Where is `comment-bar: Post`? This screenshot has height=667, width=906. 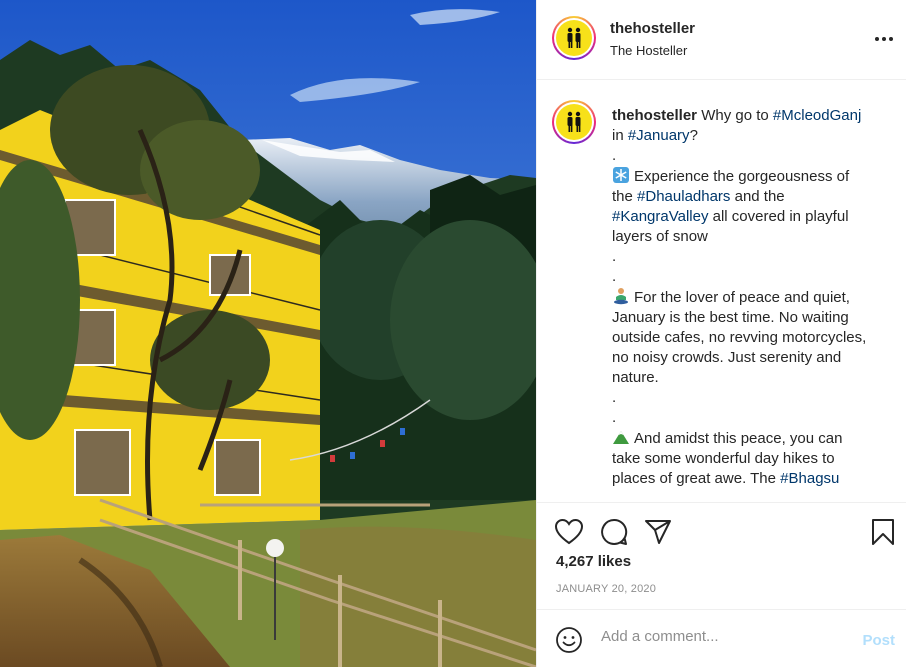
comment-bar: Post is located at coordinates (721, 638).